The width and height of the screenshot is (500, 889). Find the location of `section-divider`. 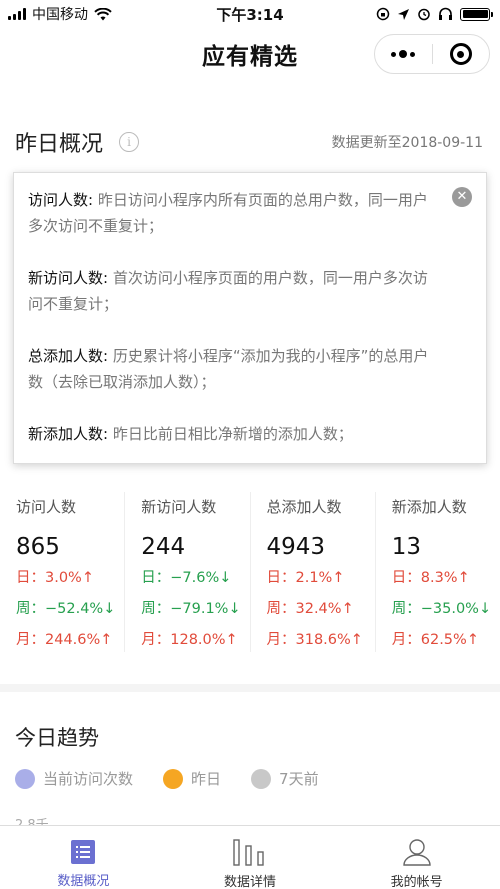

section-divider is located at coordinates (250, 688).